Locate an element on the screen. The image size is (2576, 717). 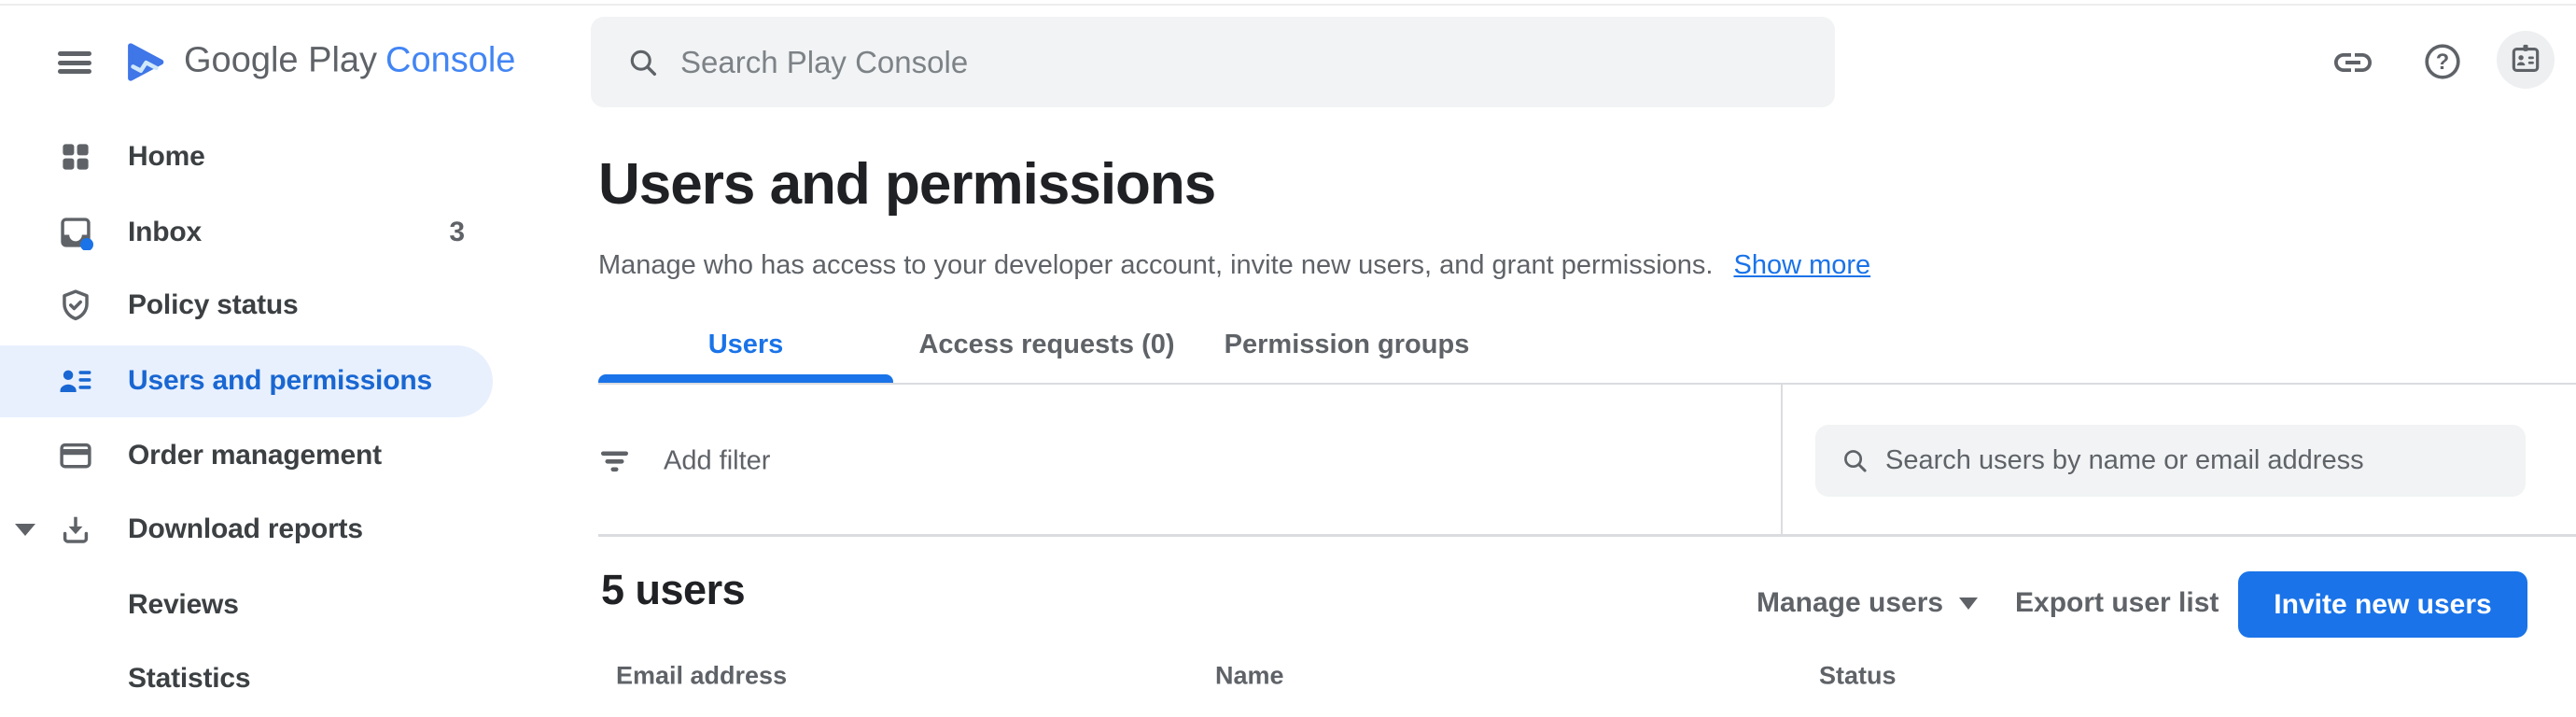
manage-users-dropdown: Manage users is located at coordinates (1868, 603).